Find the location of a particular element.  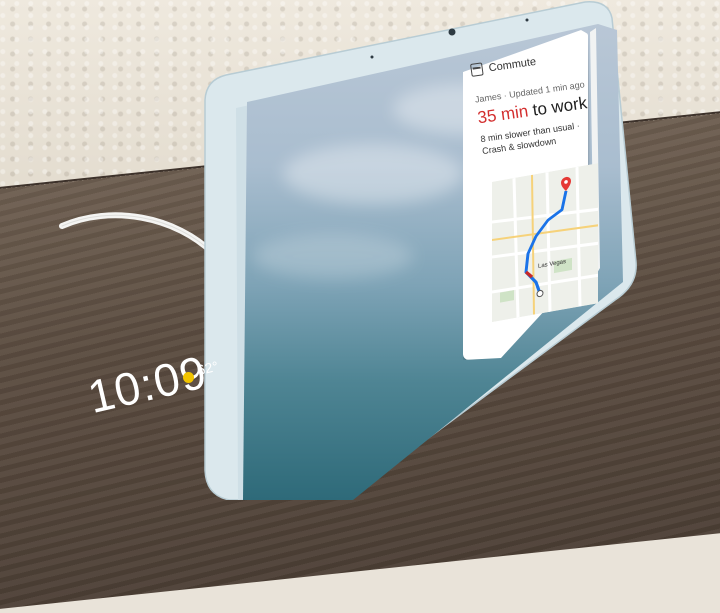

eta-minutes: 35 min is located at coordinates (503, 114).